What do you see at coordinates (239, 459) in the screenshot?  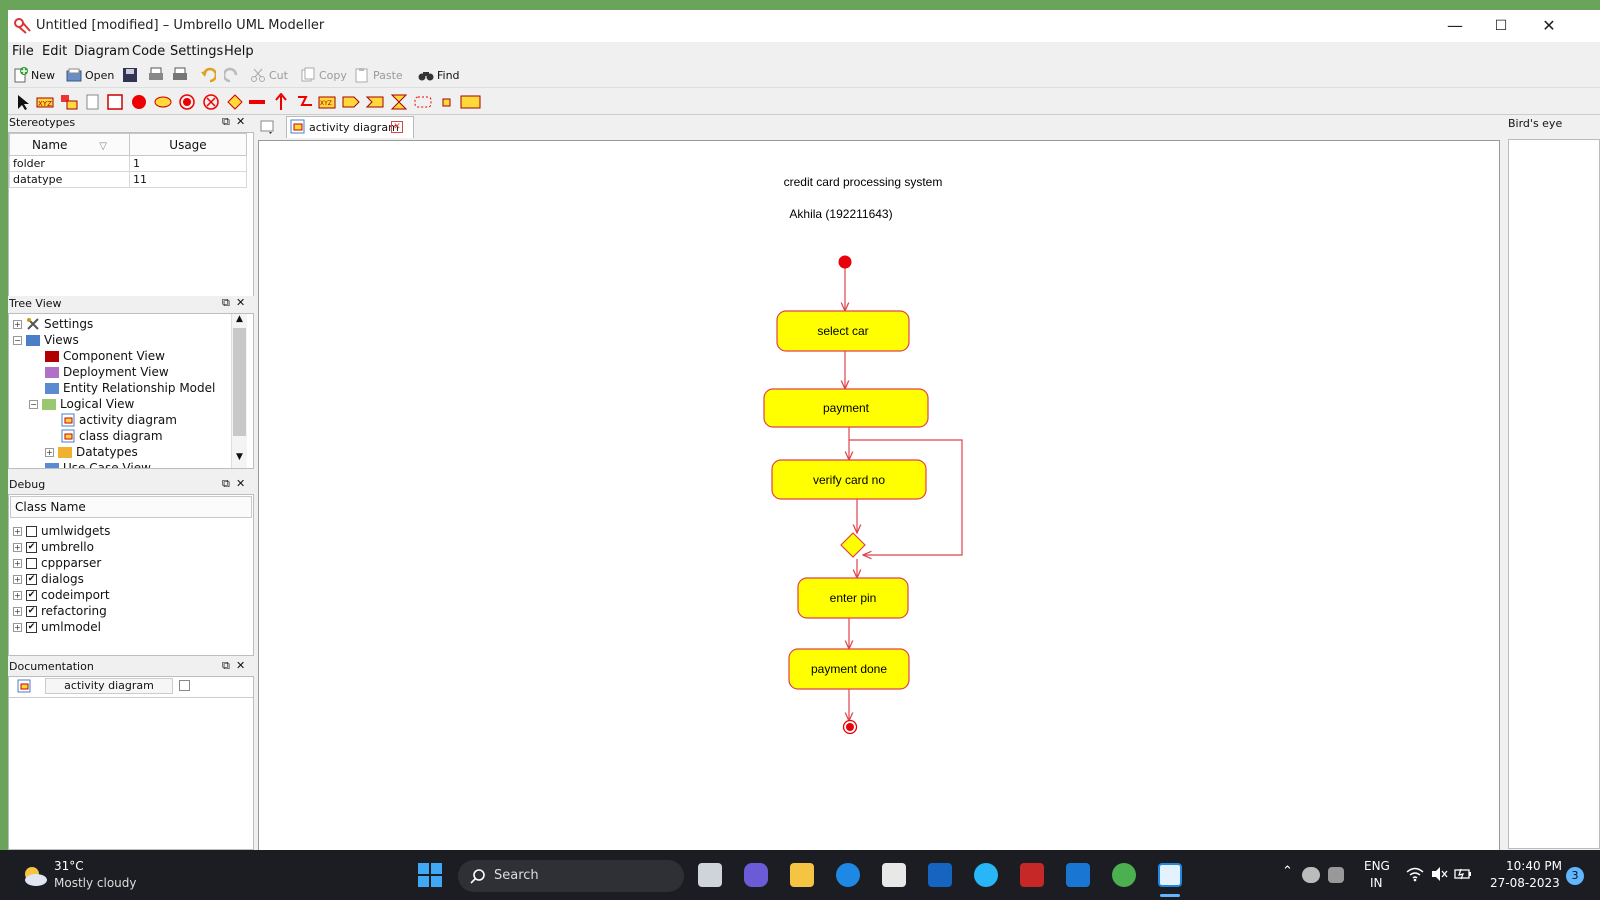 I see `scroll-down-icon: ▼` at bounding box center [239, 459].